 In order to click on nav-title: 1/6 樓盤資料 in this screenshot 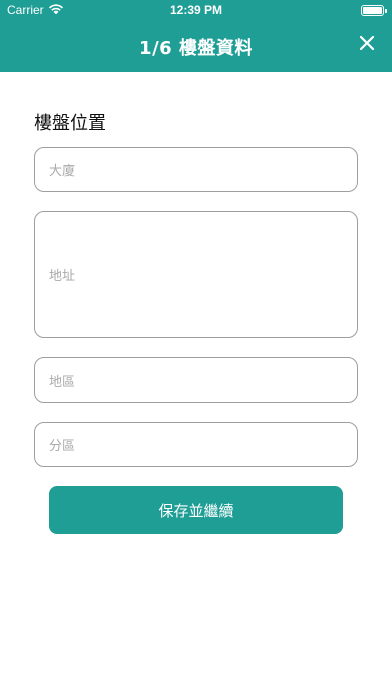, I will do `click(196, 48)`.